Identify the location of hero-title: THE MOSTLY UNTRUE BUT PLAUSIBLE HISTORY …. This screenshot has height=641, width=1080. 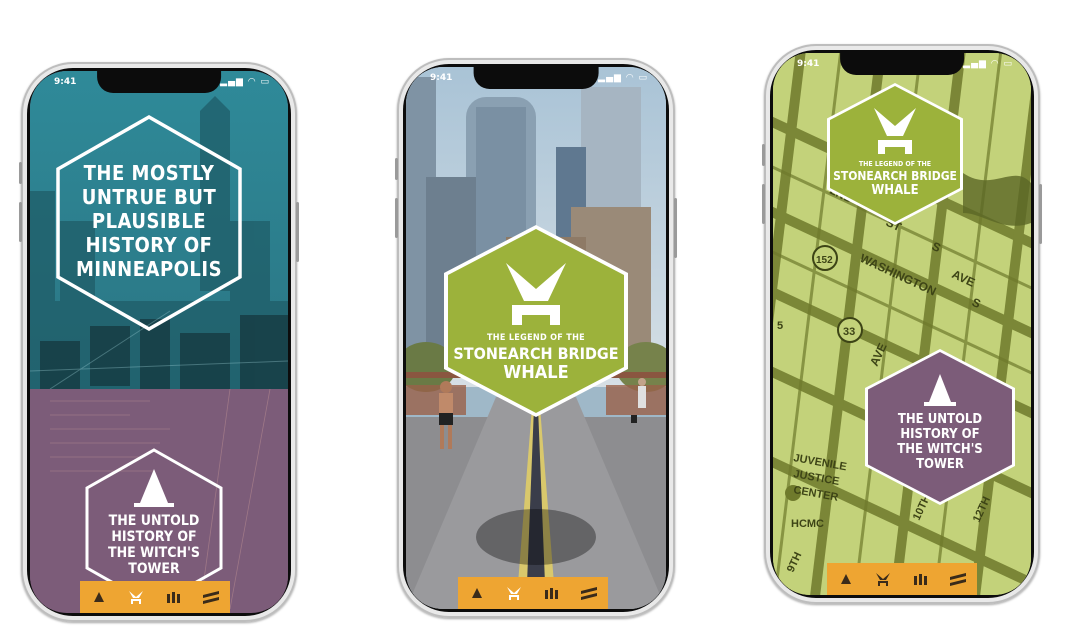
(149, 221).